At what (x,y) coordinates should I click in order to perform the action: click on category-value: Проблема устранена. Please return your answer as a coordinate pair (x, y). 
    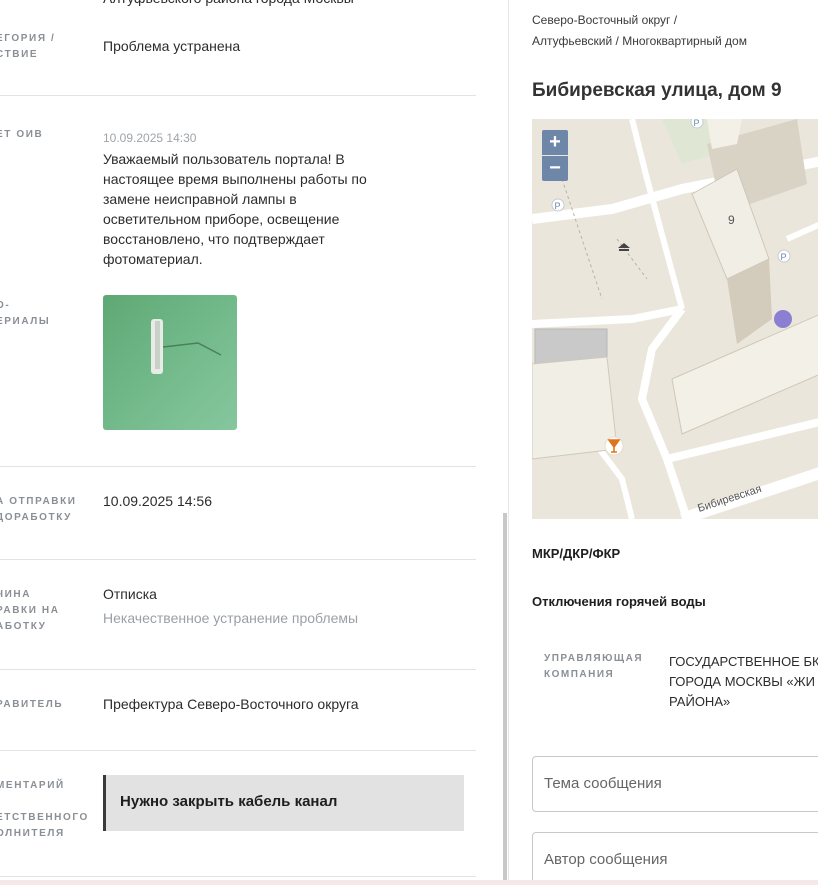
    Looking at the image, I should click on (172, 46).